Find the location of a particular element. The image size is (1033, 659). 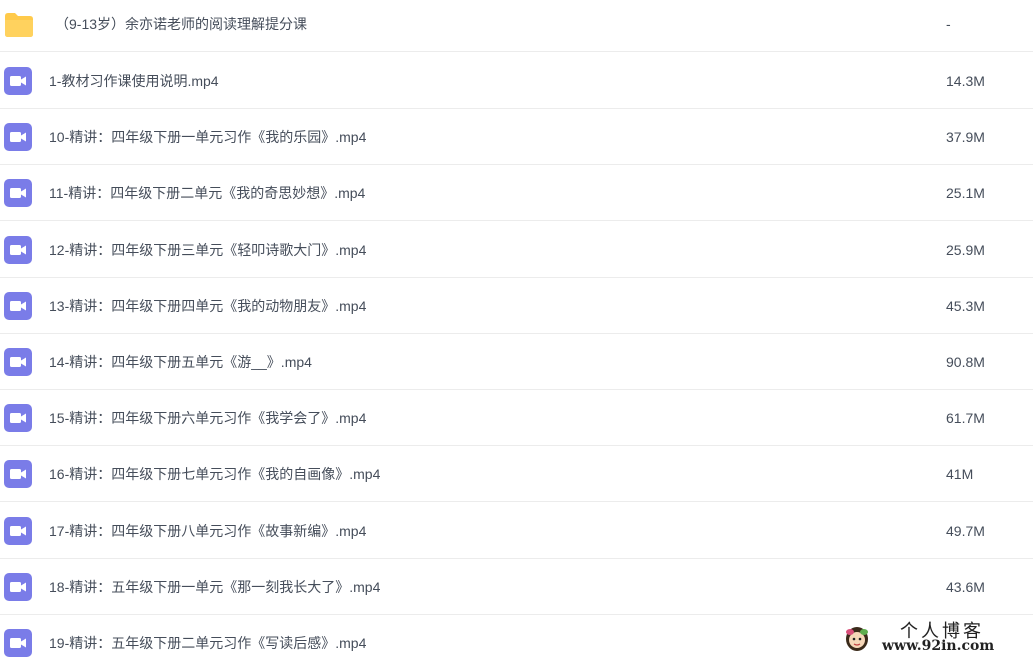

file-row: 15-精讲：四年级下册六单元习作《我学会了》.mp4 61.7M is located at coordinates (516, 418).